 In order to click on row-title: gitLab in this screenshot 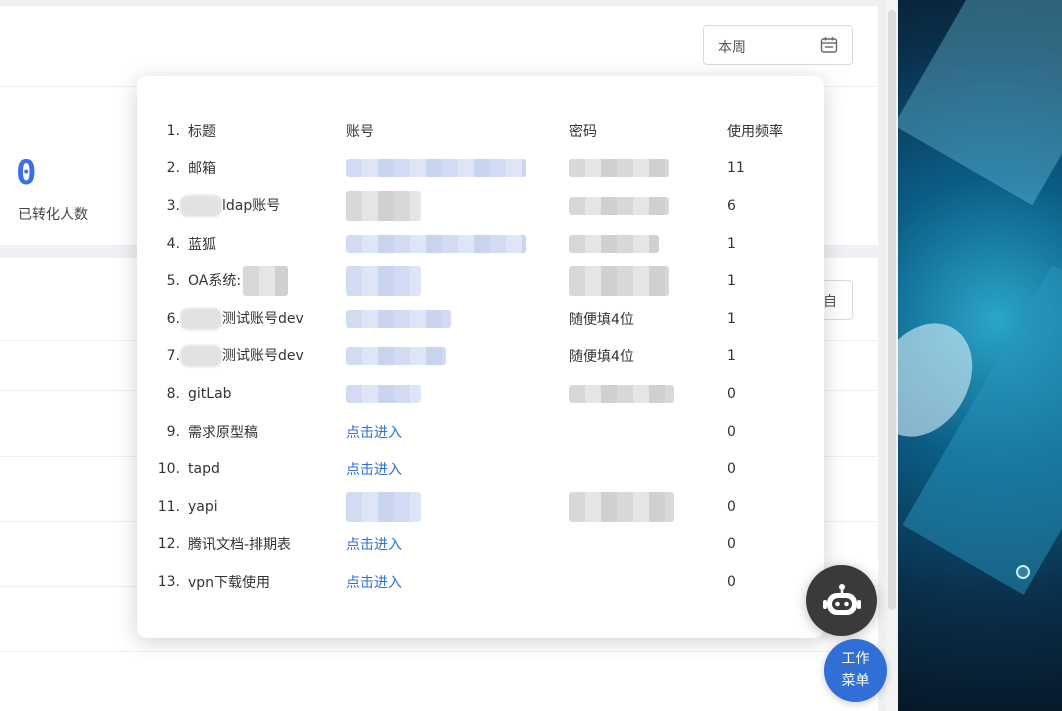, I will do `click(210, 393)`.